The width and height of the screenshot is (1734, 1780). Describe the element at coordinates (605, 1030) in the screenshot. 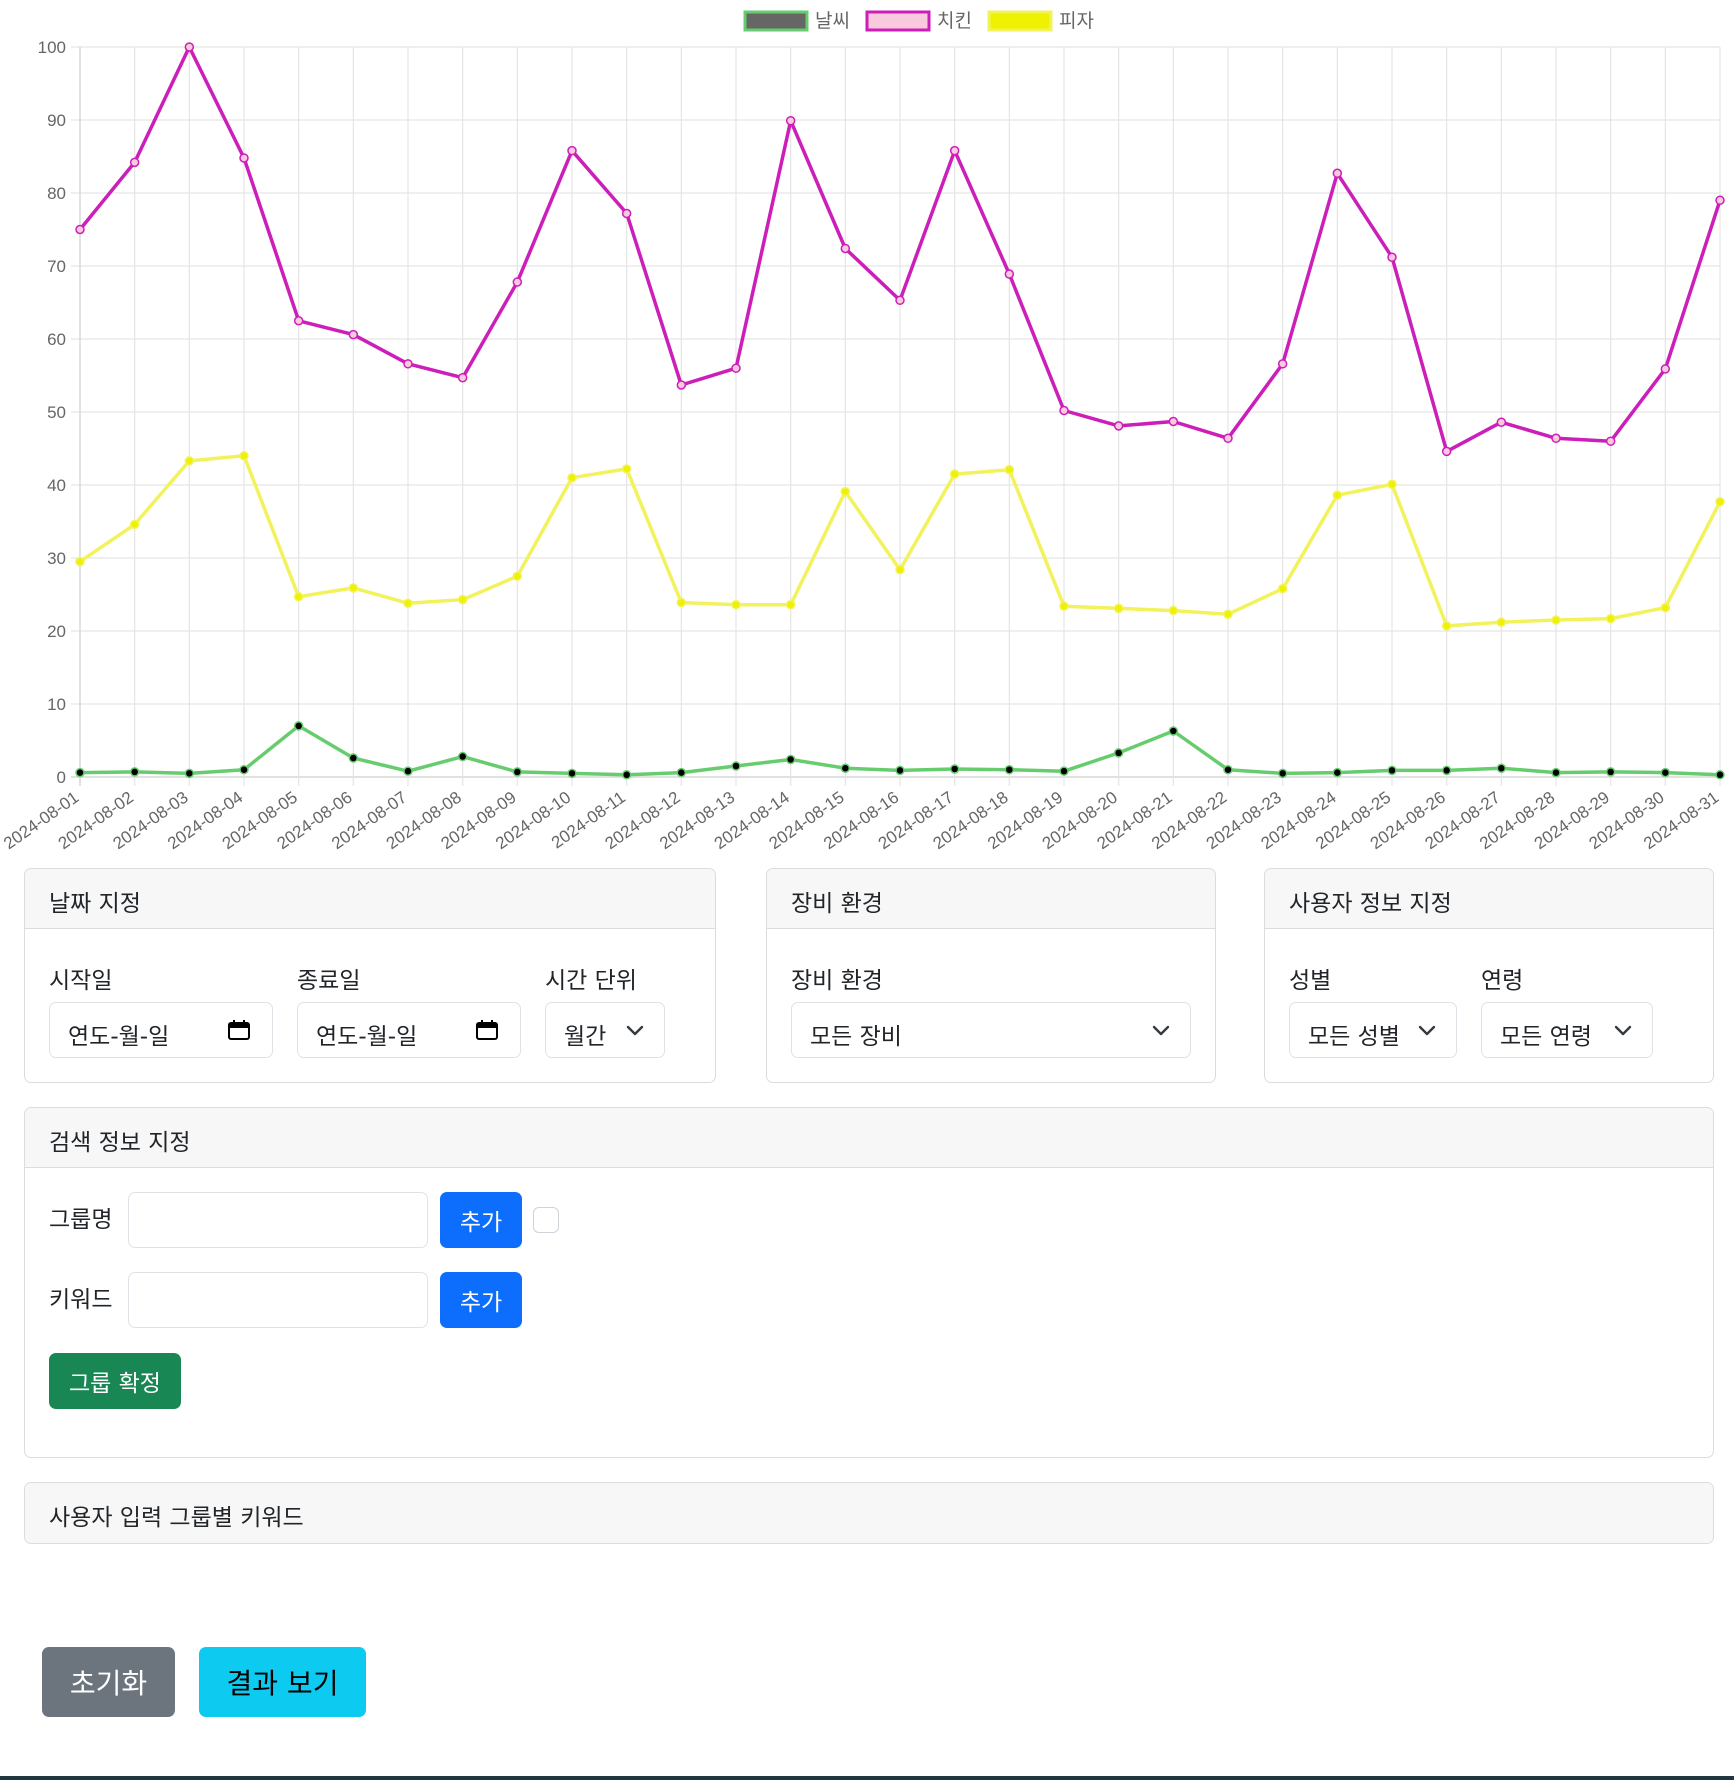

I see `time-unit-select: 월간` at that location.